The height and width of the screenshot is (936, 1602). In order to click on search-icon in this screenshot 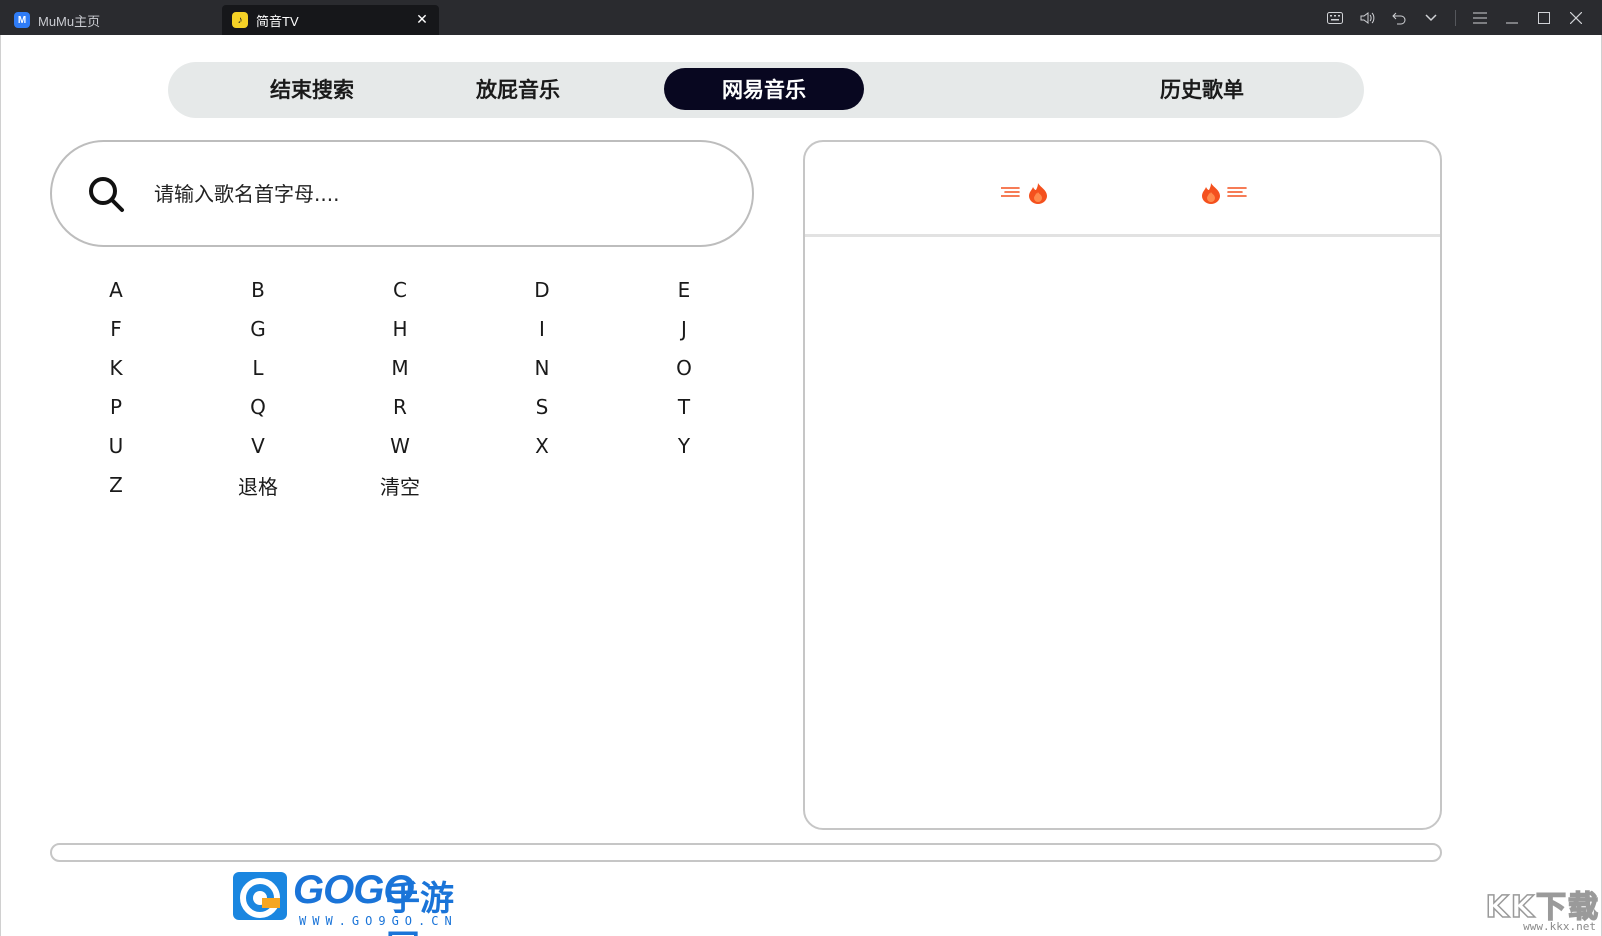, I will do `click(106, 194)`.